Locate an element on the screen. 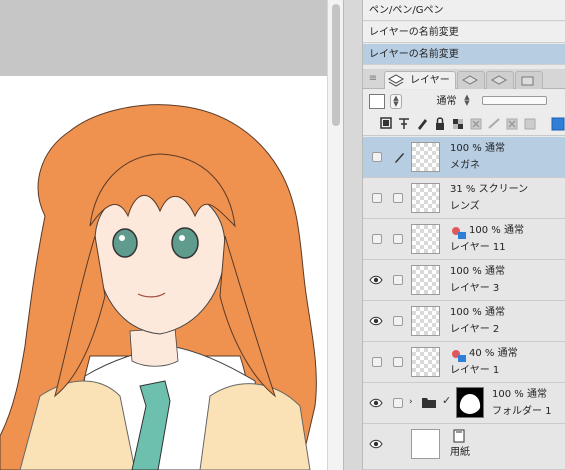  mask-thumbnail is located at coordinates (470, 402).